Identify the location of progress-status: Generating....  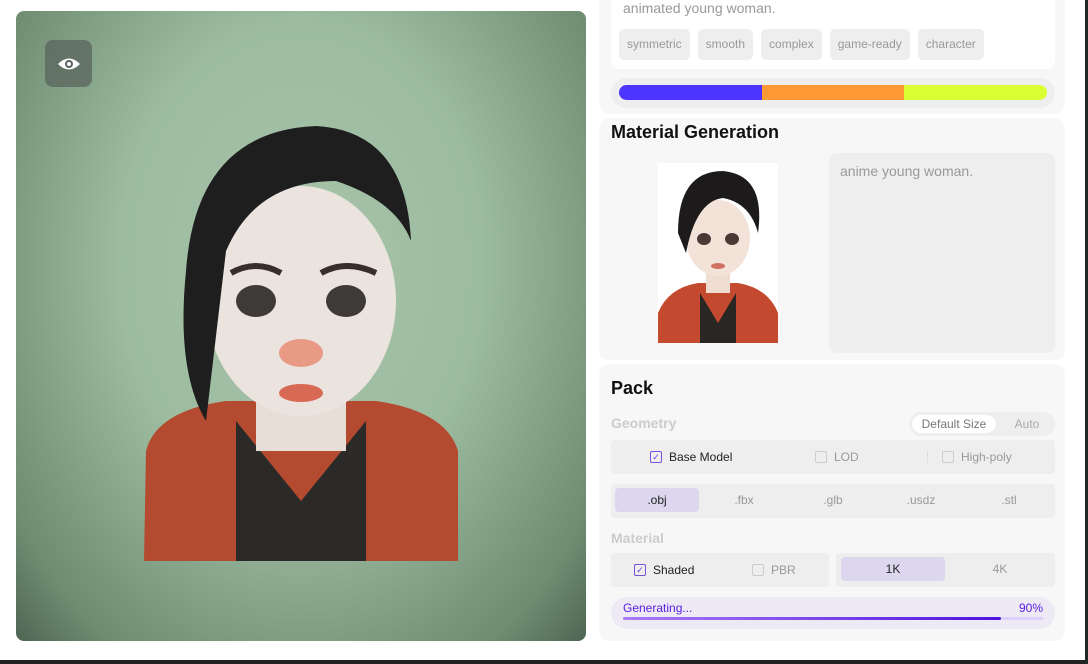
(658, 608).